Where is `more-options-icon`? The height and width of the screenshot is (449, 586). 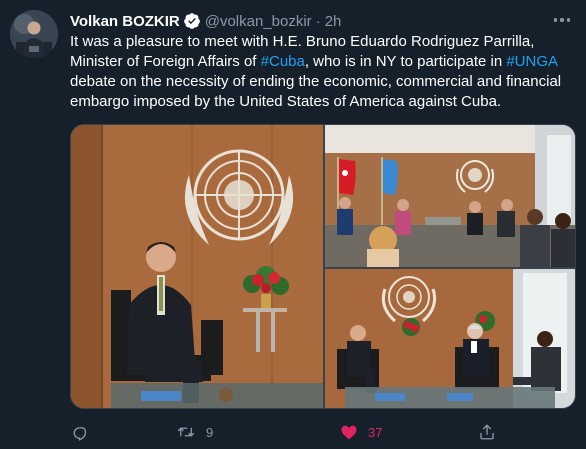 more-options-icon is located at coordinates (562, 20).